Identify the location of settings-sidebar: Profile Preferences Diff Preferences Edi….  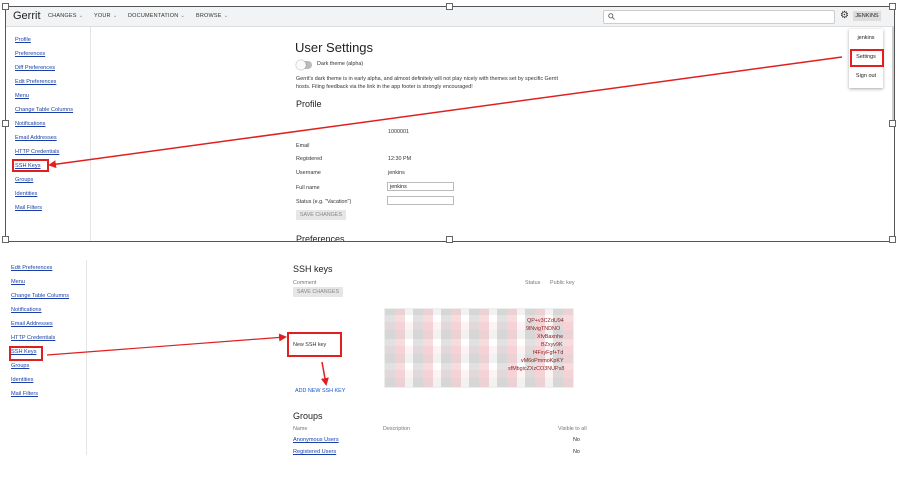
(48, 134).